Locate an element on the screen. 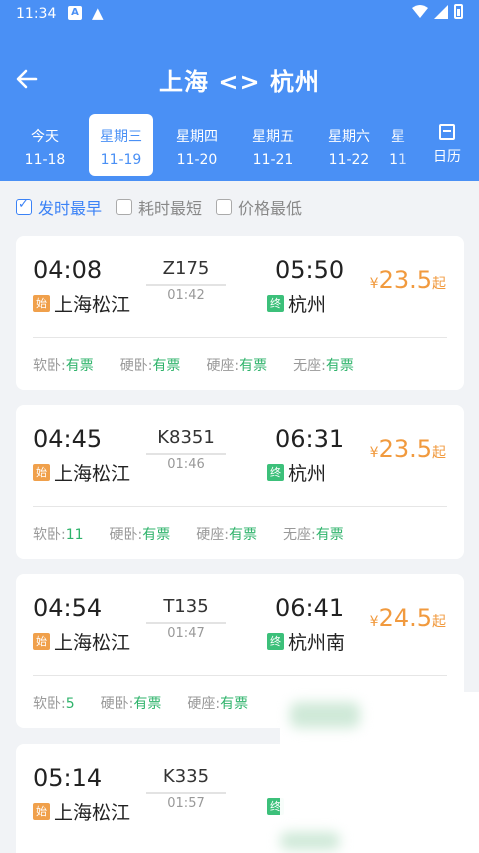 This screenshot has height=853, width=479. arrive-station: 终 杭州南 is located at coordinates (306, 641).